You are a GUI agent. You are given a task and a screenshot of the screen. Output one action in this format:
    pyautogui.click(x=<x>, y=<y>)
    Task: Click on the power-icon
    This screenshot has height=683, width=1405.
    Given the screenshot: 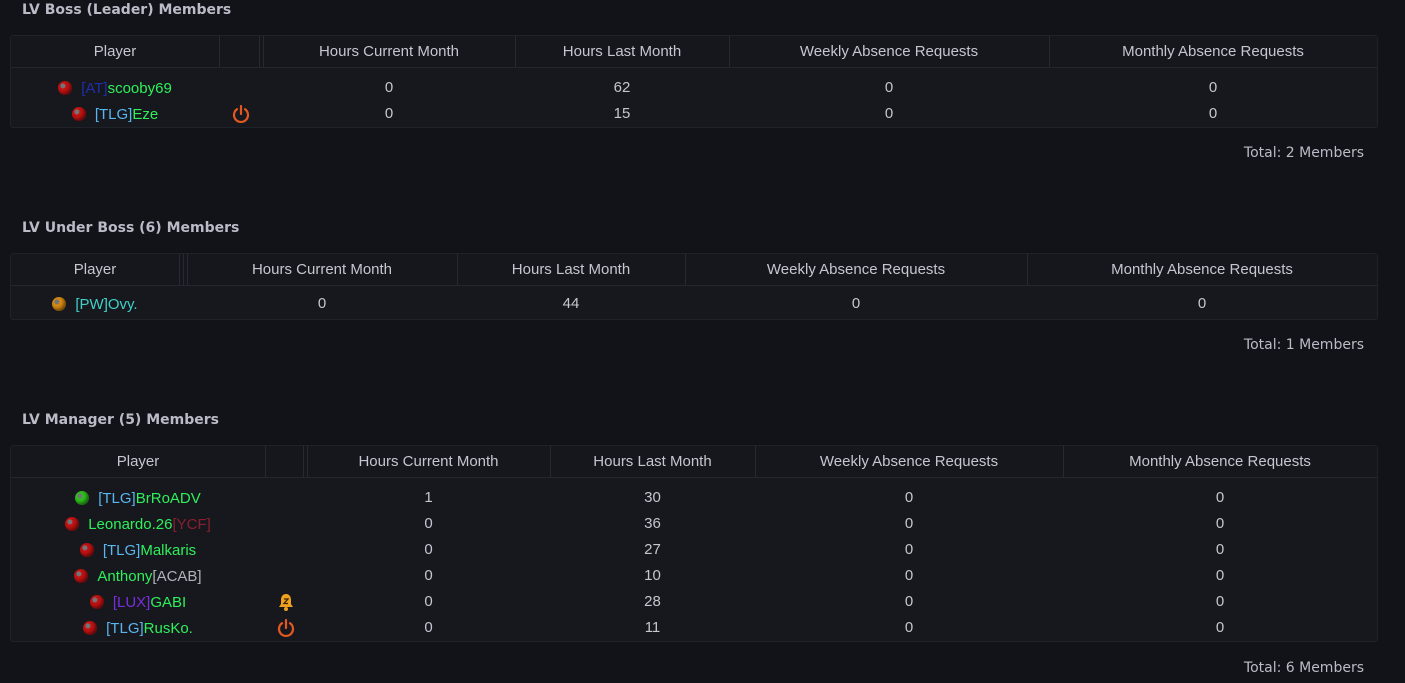 What is the action you would take?
    pyautogui.click(x=286, y=628)
    